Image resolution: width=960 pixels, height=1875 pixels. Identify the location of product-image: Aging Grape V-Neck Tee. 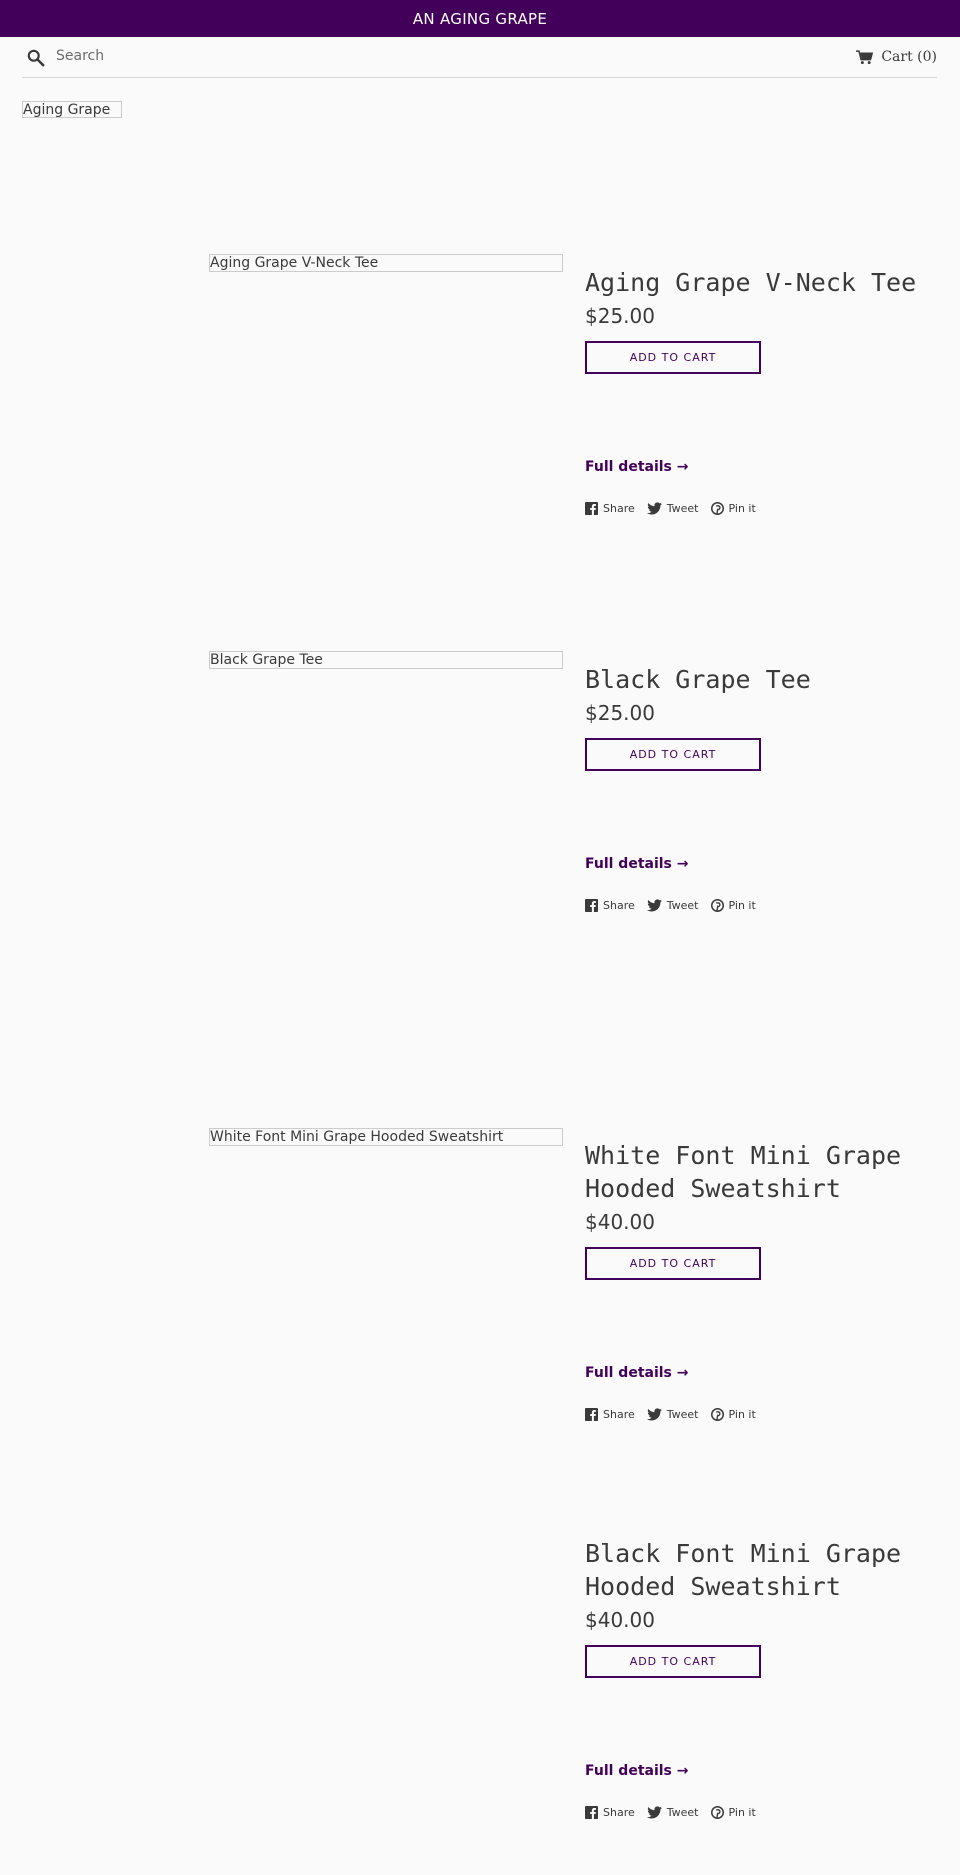
(386, 263).